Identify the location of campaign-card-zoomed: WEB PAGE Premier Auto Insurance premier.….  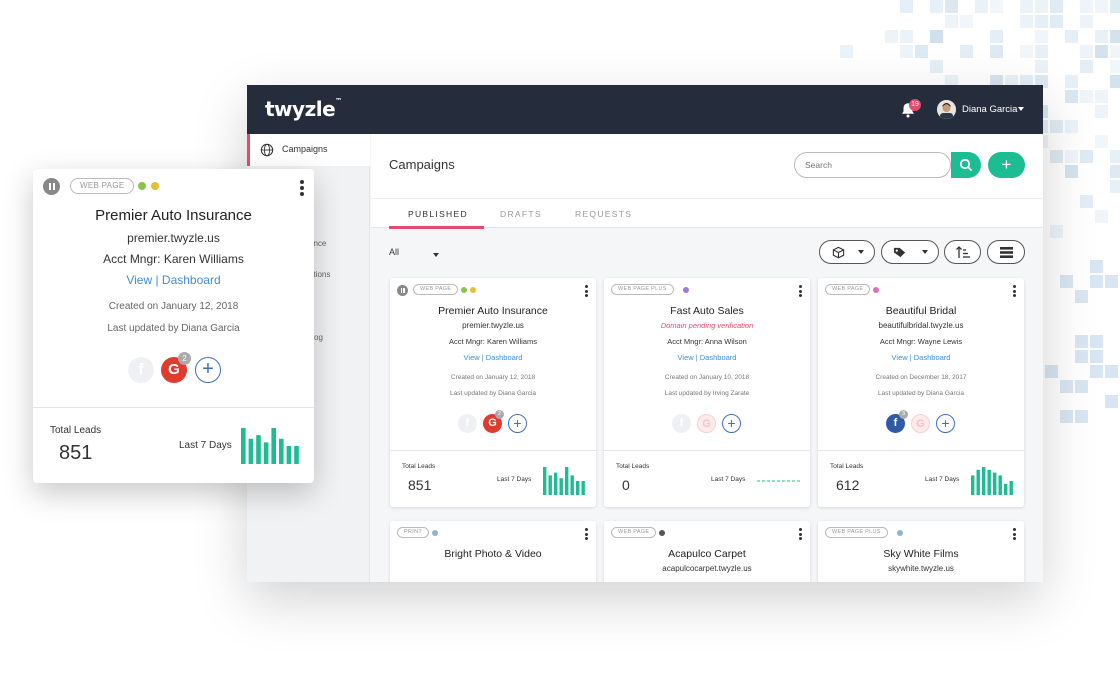
(173, 326).